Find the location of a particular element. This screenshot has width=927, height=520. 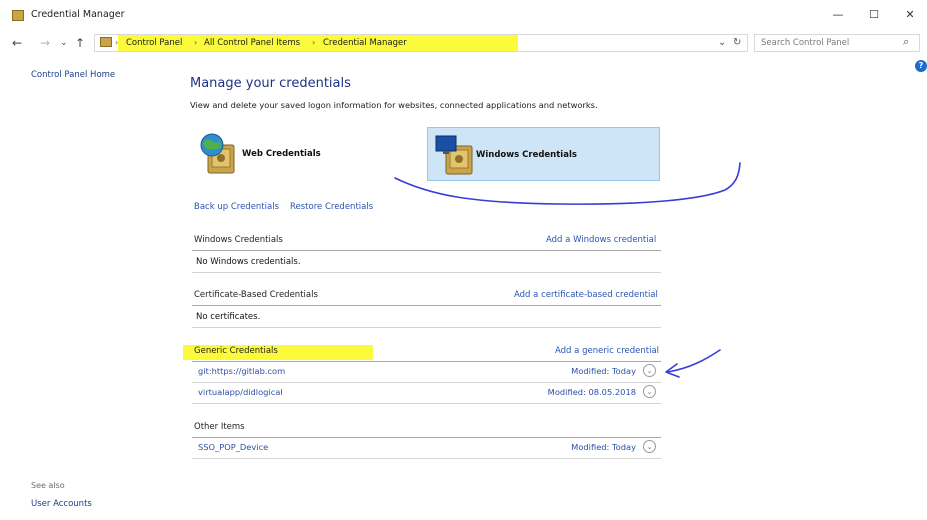

underline-annotation is located at coordinates (567, 183).